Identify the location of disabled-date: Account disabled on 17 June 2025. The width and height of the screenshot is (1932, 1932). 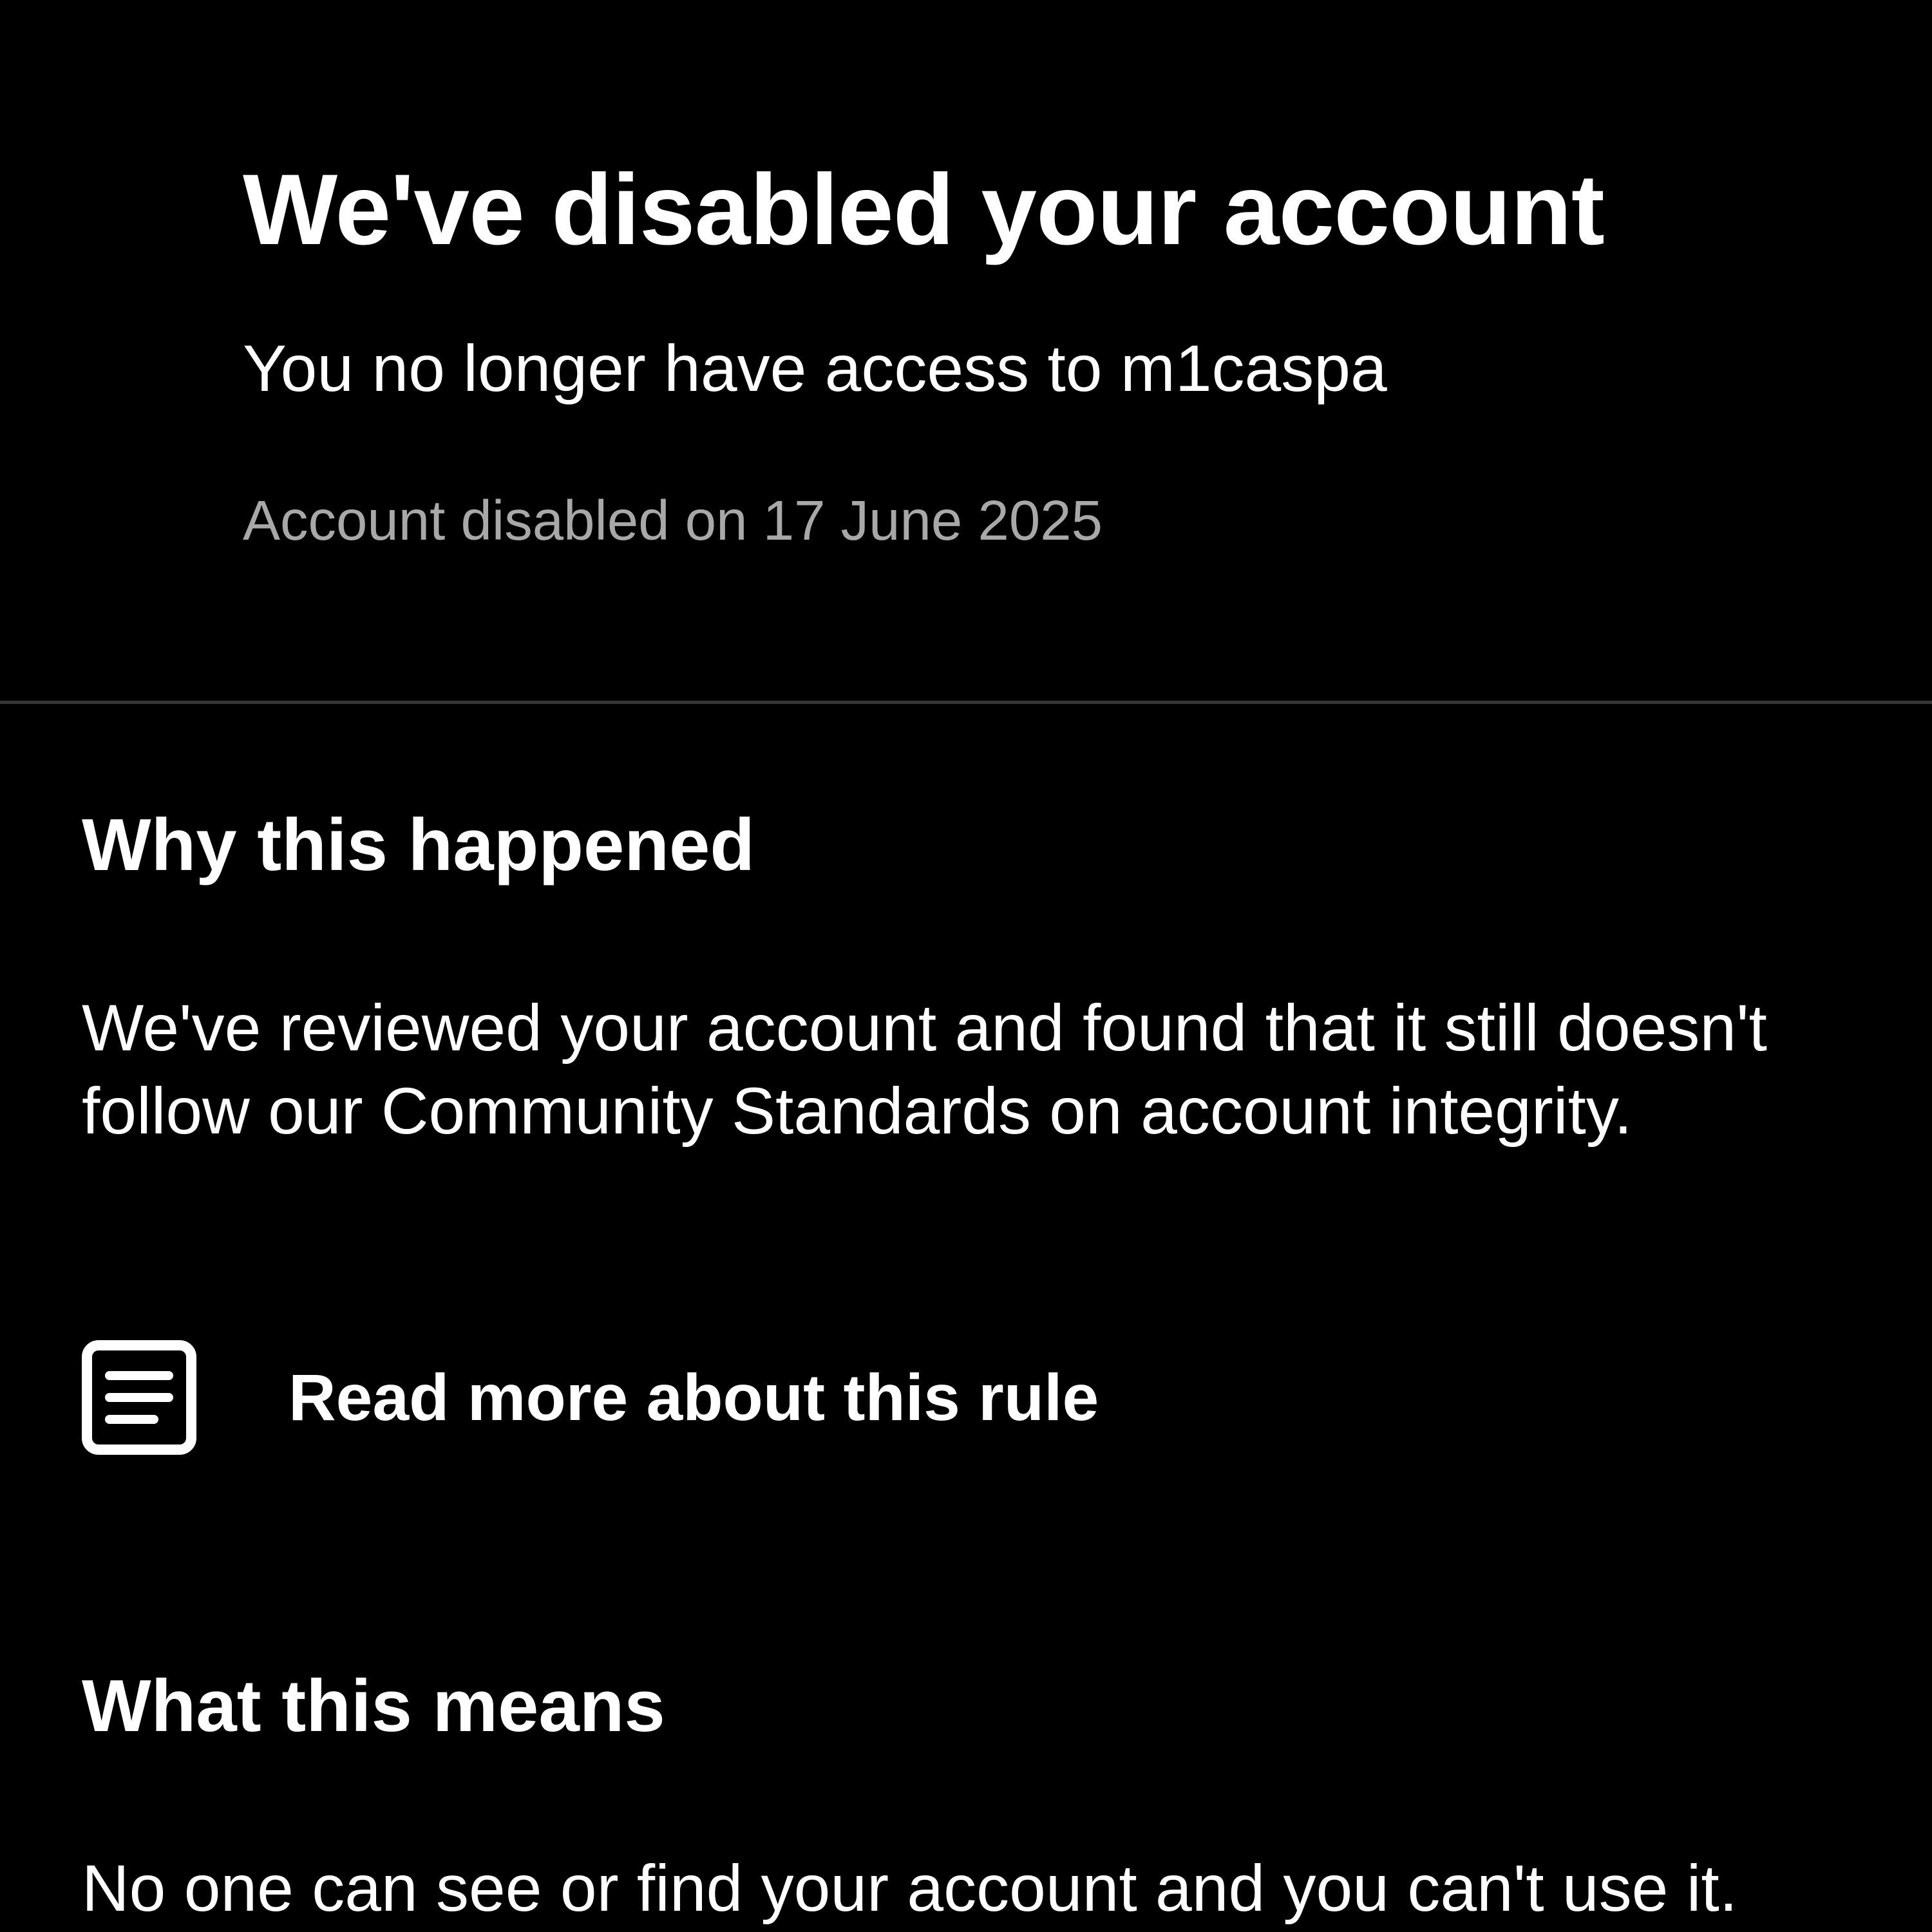
(673, 521).